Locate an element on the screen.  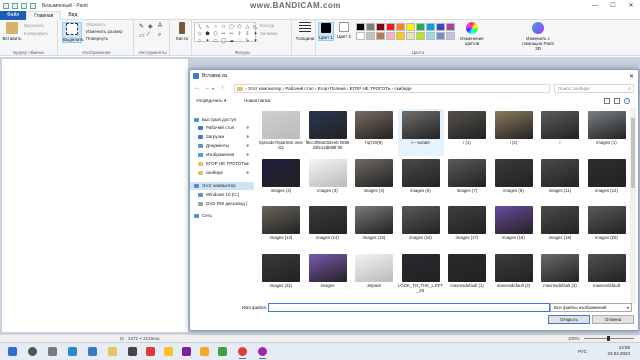
file-tile: images (12) is located at coordinates (607, 180).